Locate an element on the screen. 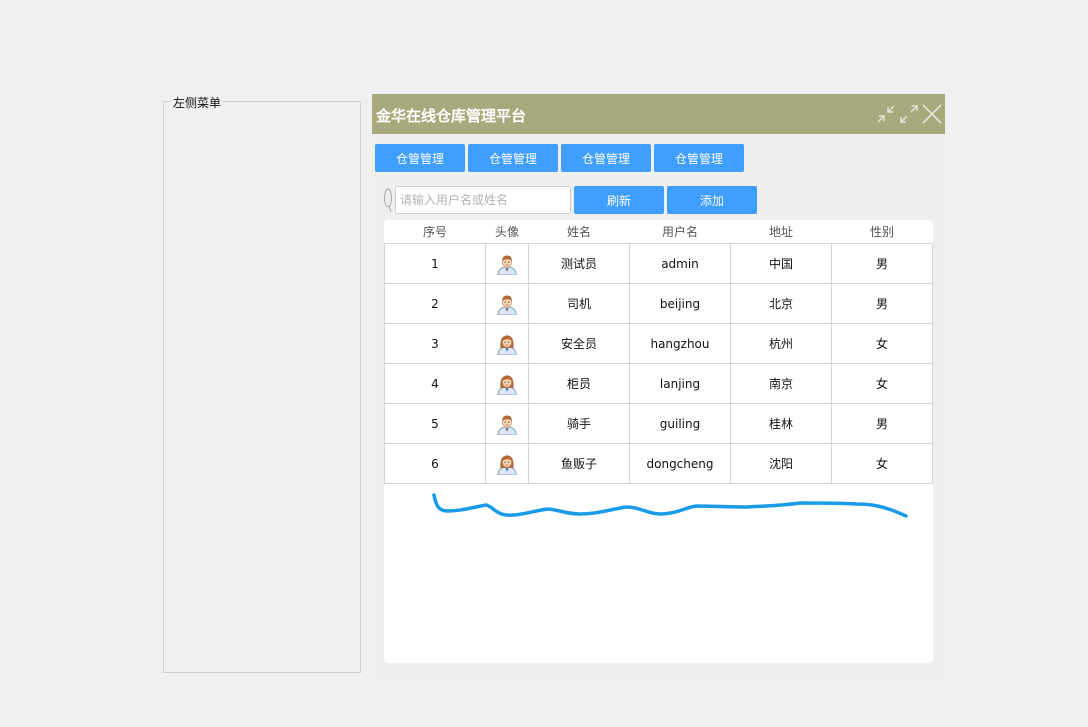 This screenshot has width=1088, height=727. search-input is located at coordinates (483, 200).